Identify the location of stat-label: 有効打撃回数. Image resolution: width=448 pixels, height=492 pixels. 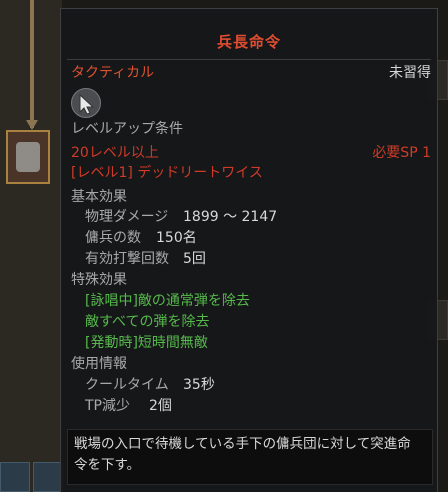
(127, 259).